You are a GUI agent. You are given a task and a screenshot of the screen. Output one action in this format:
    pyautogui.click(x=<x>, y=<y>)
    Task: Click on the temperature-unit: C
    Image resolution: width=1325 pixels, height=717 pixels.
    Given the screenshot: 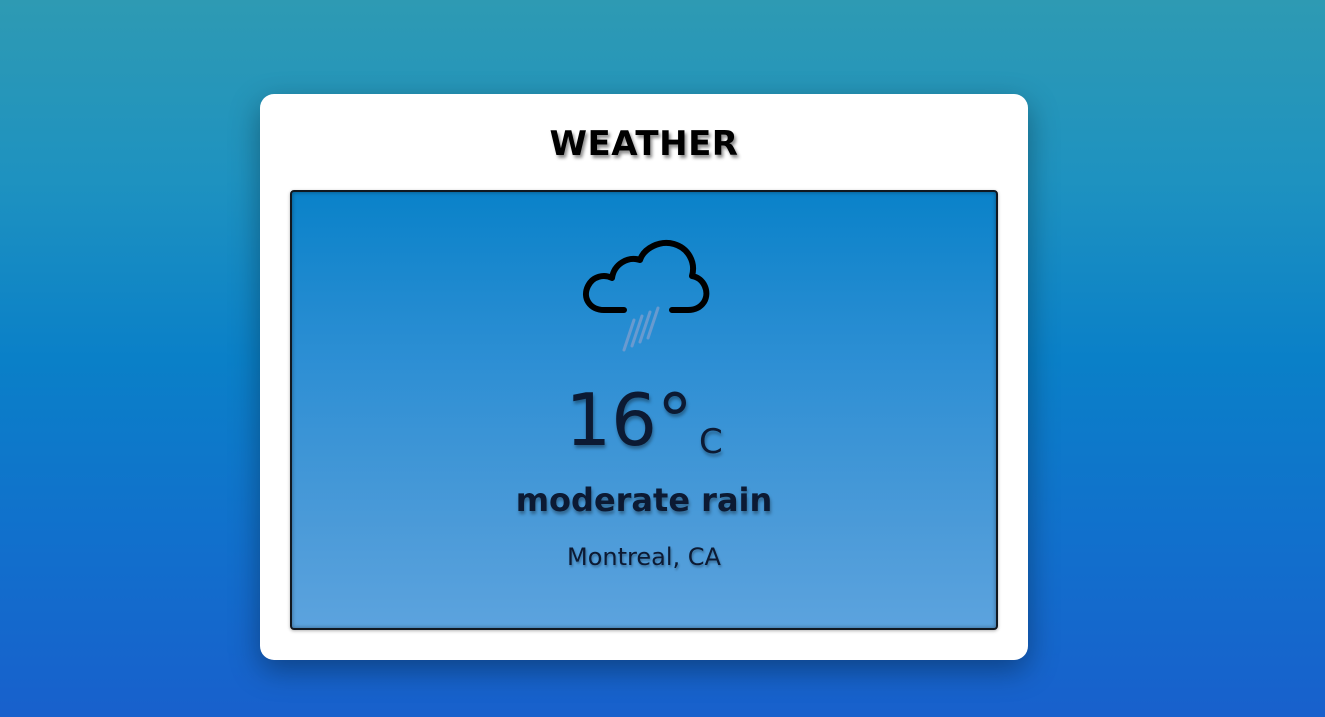 What is the action you would take?
    pyautogui.click(x=710, y=442)
    